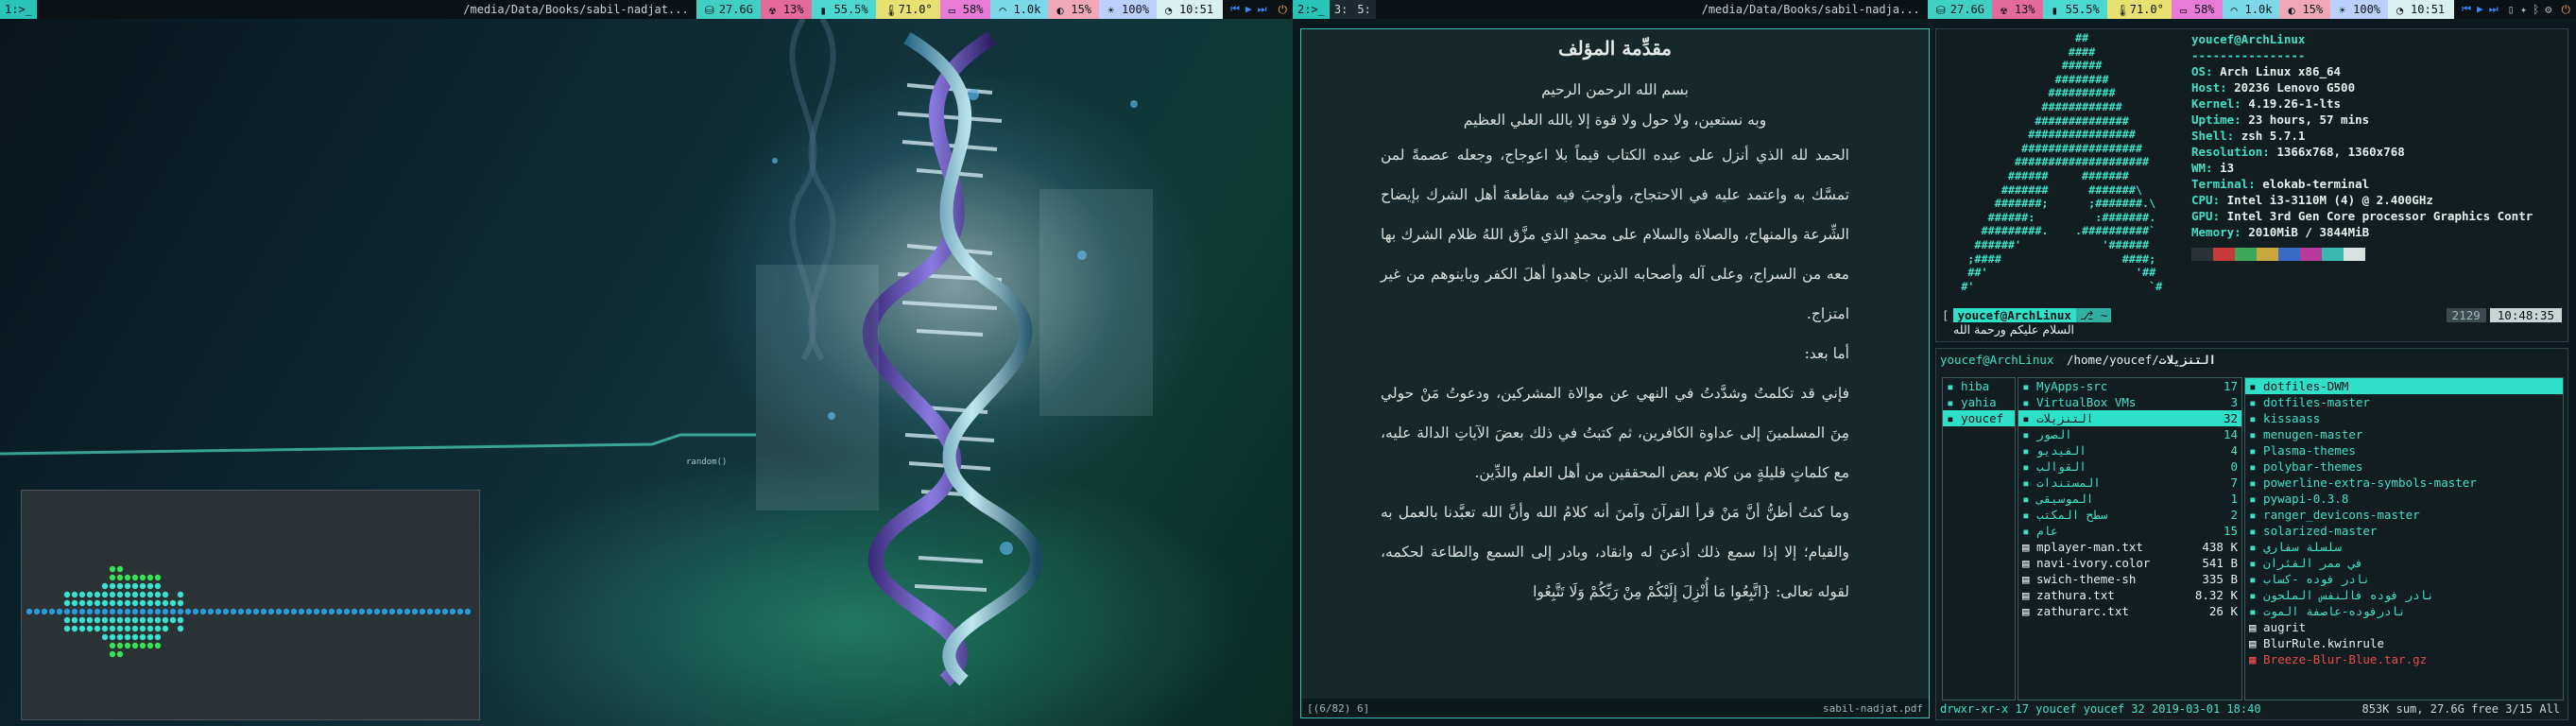  What do you see at coordinates (2551, 9) in the screenshot?
I see `settings-tray-icon: ⚙` at bounding box center [2551, 9].